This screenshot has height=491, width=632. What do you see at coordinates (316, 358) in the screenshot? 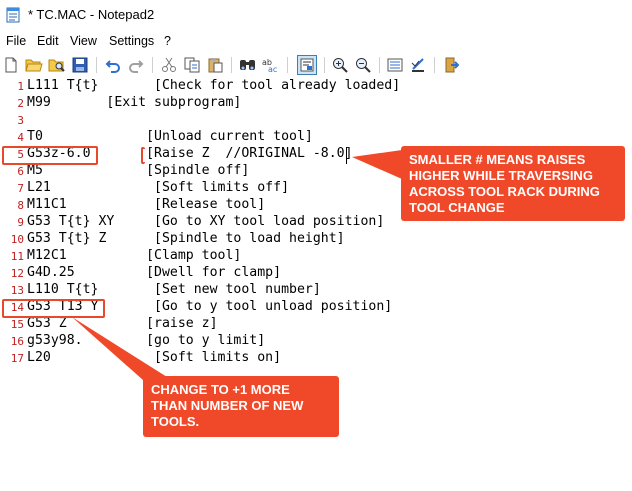
I see `code-line: 17 L20 [Soft limits on]` at bounding box center [316, 358].